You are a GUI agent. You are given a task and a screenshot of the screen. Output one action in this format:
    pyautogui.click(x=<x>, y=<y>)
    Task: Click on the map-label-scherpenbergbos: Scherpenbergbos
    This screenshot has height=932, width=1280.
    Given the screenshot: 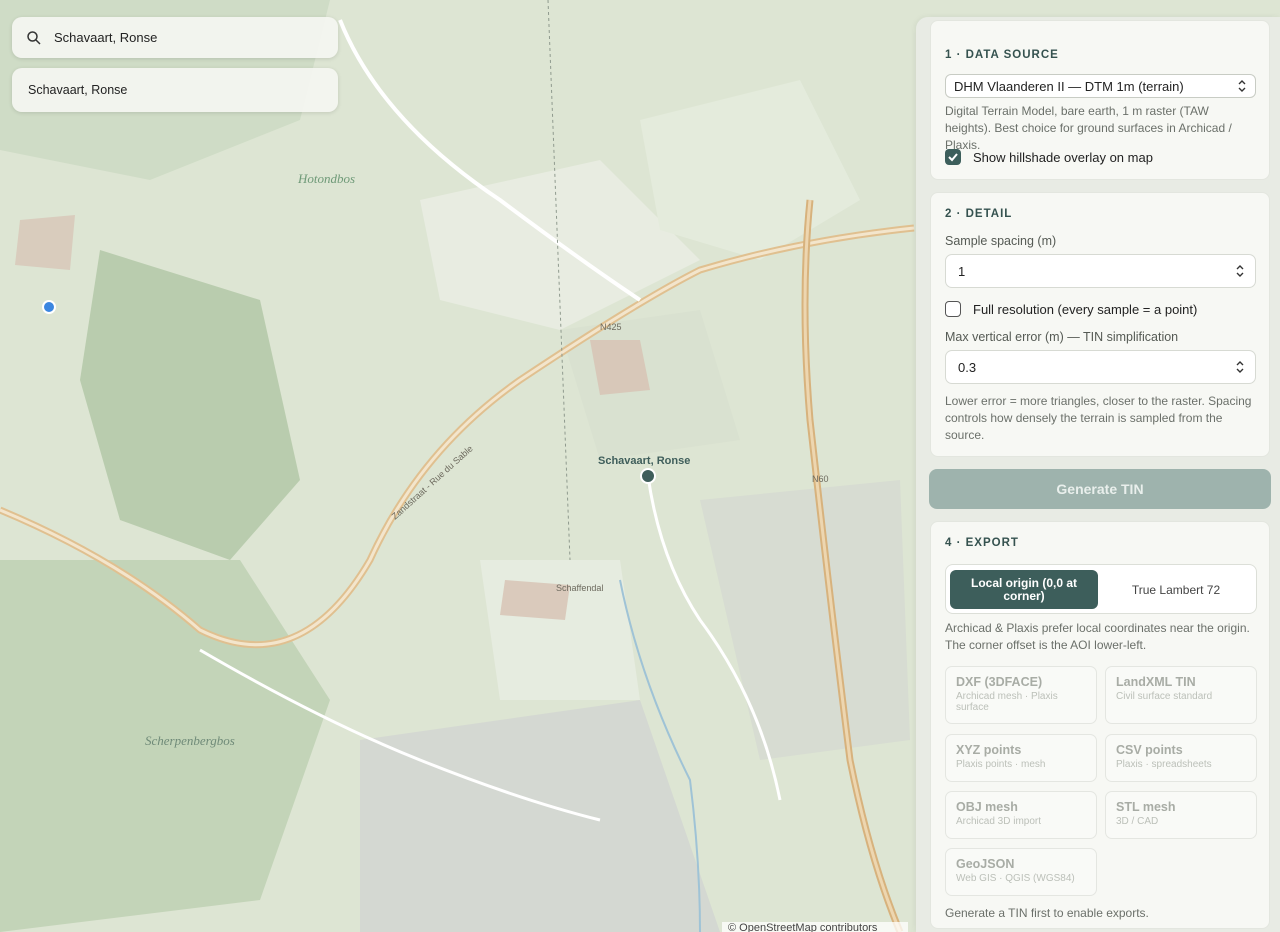 What is the action you would take?
    pyautogui.click(x=190, y=740)
    